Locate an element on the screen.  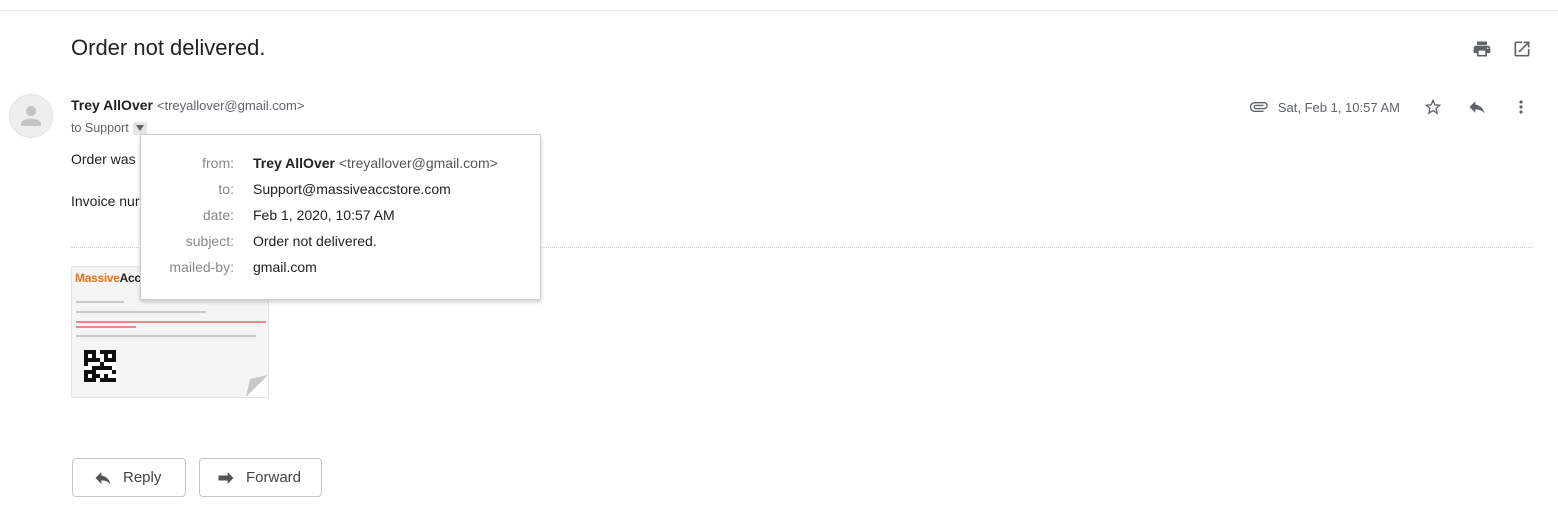
detail-from-email: <treyallover@gmail.com> is located at coordinates (418, 163).